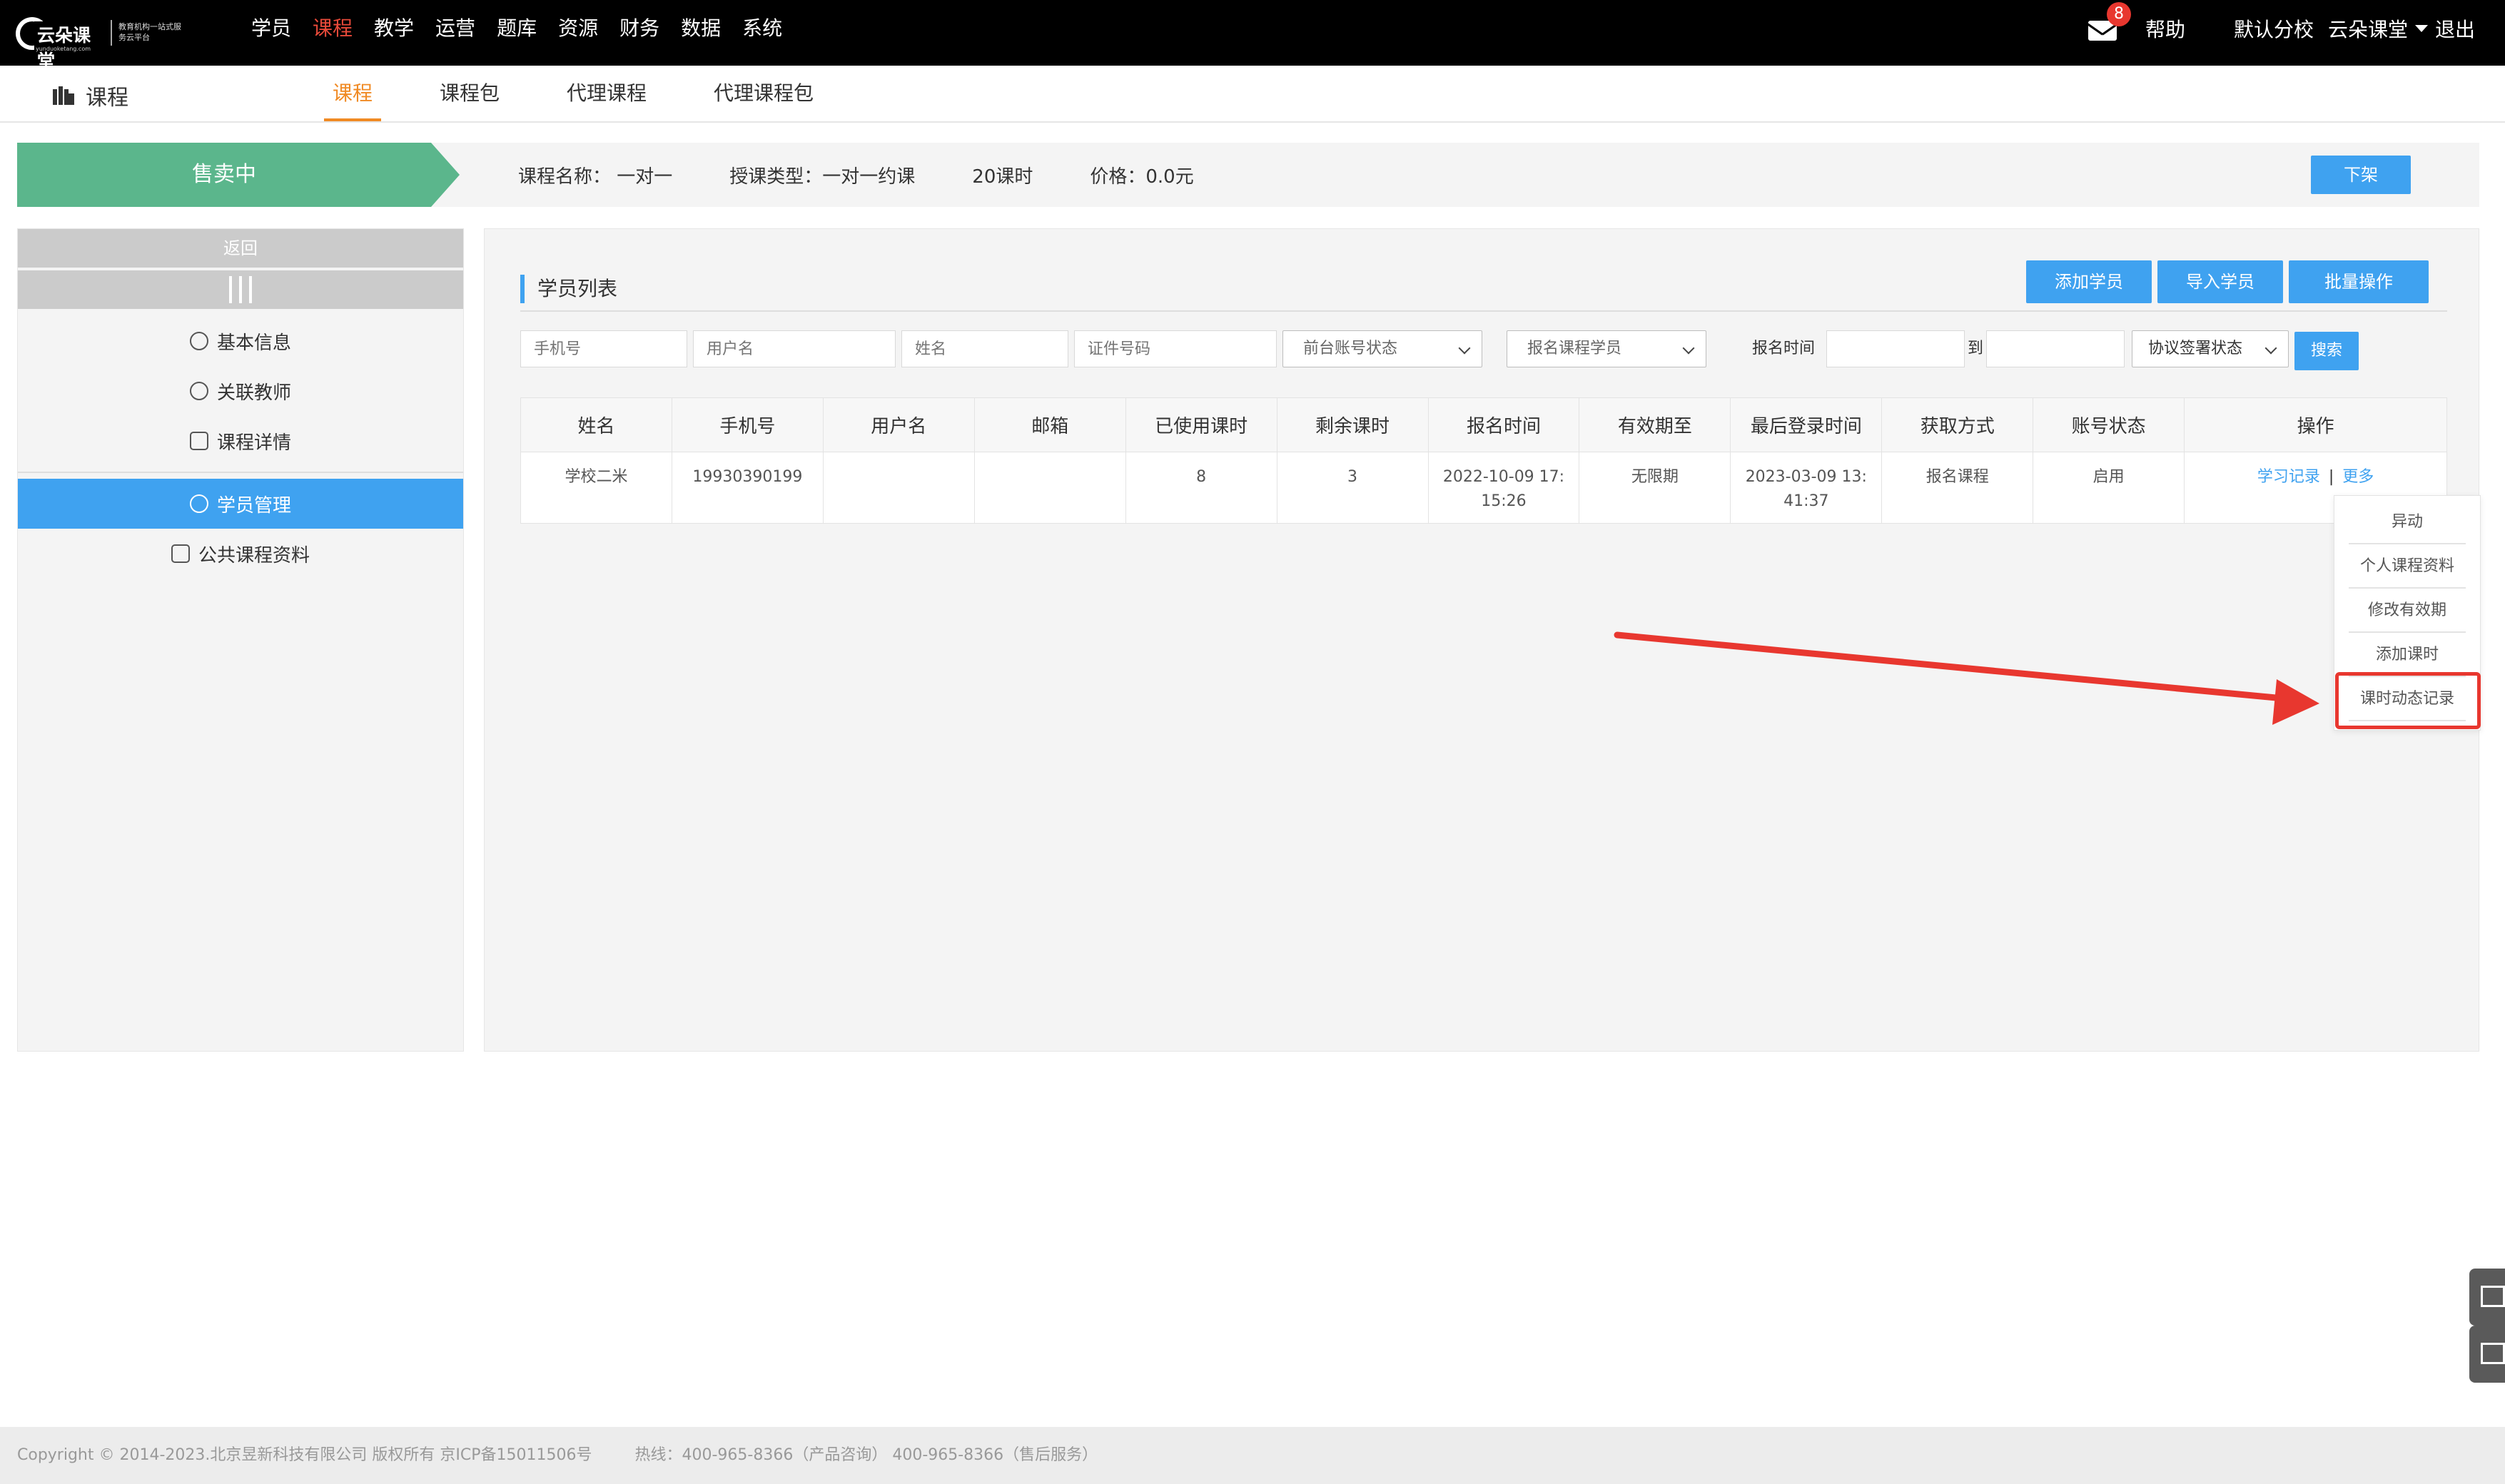 This screenshot has height=1484, width=2505. I want to click on column-header: 账号状态, so click(2109, 424).